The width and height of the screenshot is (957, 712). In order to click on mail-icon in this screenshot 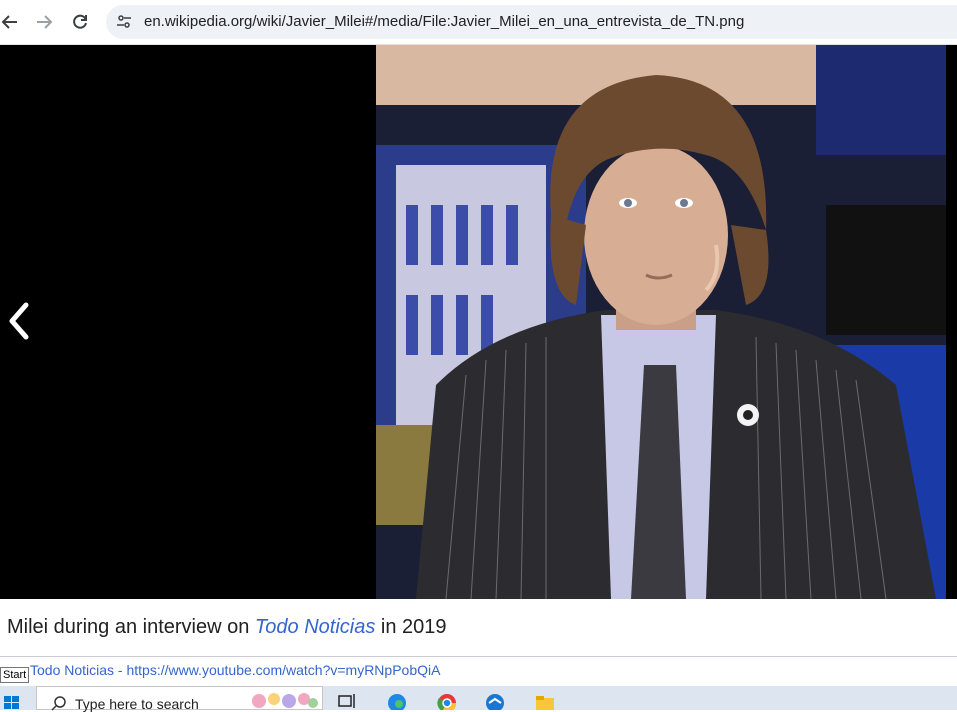, I will do `click(495, 701)`.